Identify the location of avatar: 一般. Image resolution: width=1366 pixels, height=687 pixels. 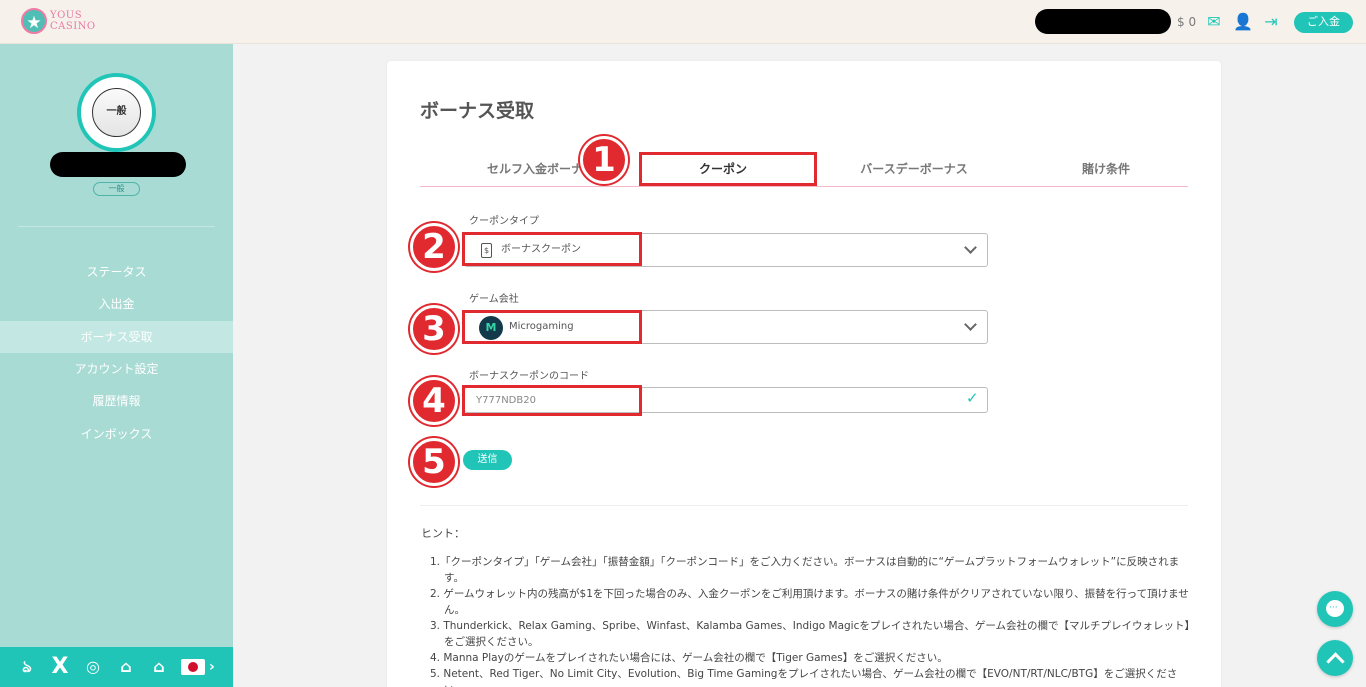
(116, 112).